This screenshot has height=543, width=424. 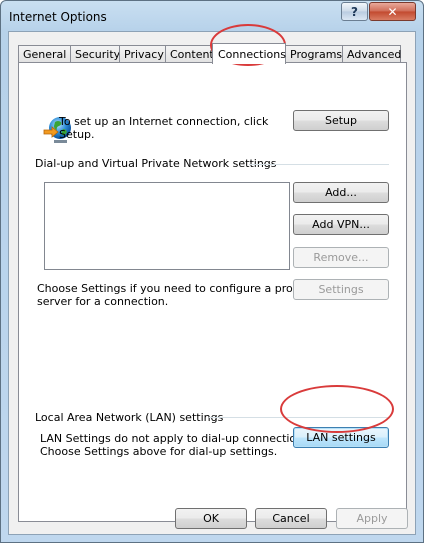 What do you see at coordinates (299, 417) in the screenshot?
I see `lan-group-divider` at bounding box center [299, 417].